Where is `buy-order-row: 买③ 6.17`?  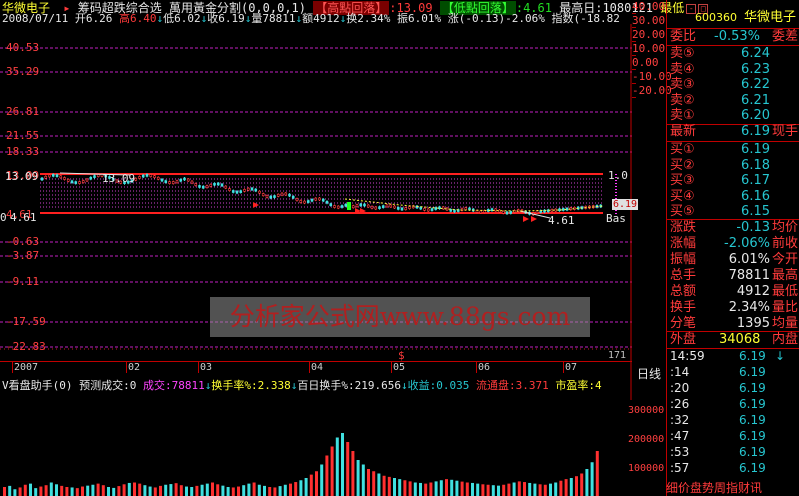
buy-order-row: 买③ 6.17 is located at coordinates (733, 181).